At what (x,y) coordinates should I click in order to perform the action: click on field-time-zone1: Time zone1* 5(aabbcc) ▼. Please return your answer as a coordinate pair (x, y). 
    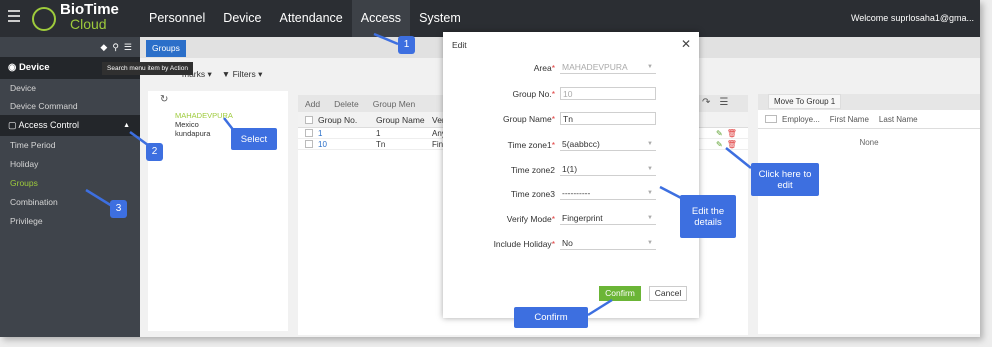
    Looking at the image, I should click on (571, 145).